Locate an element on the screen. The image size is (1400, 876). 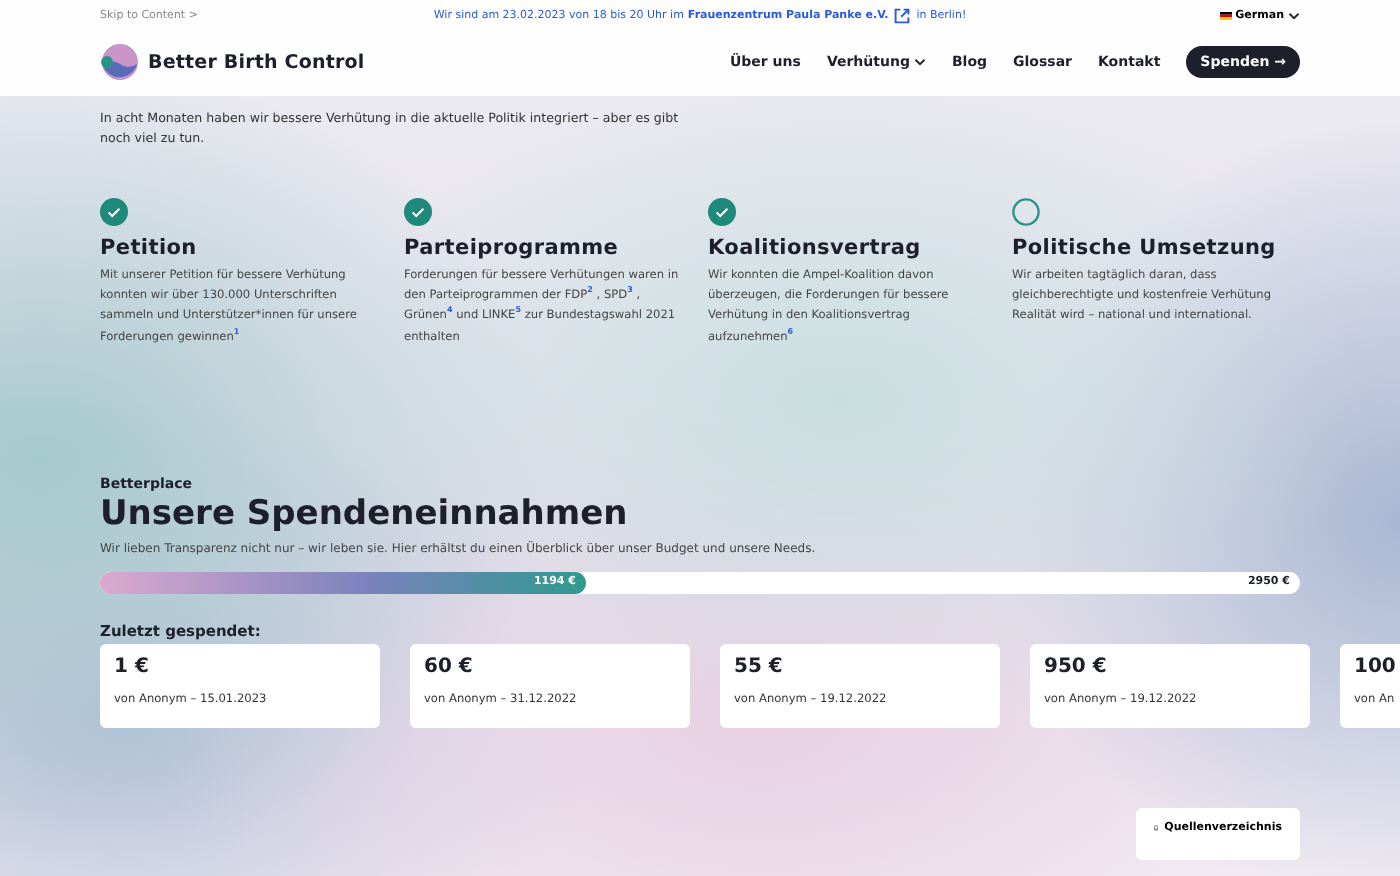
donation-amount: 100 is located at coordinates (1376, 666).